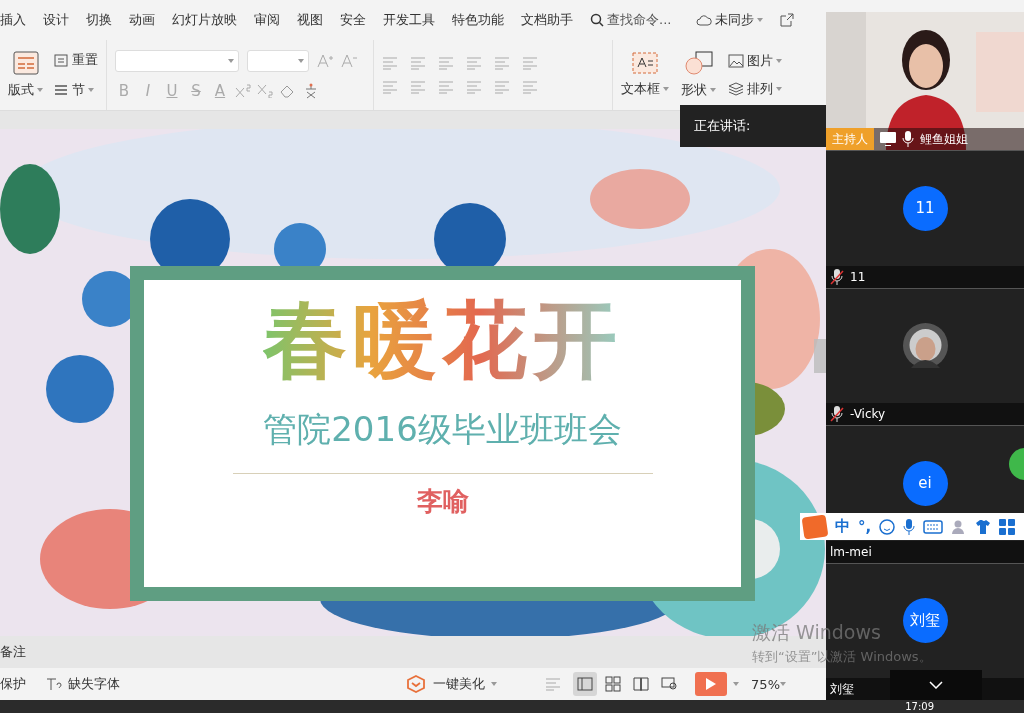 This screenshot has width=1024, height=713. Describe the element at coordinates (1007, 526) in the screenshot. I see `grid-icon` at that location.